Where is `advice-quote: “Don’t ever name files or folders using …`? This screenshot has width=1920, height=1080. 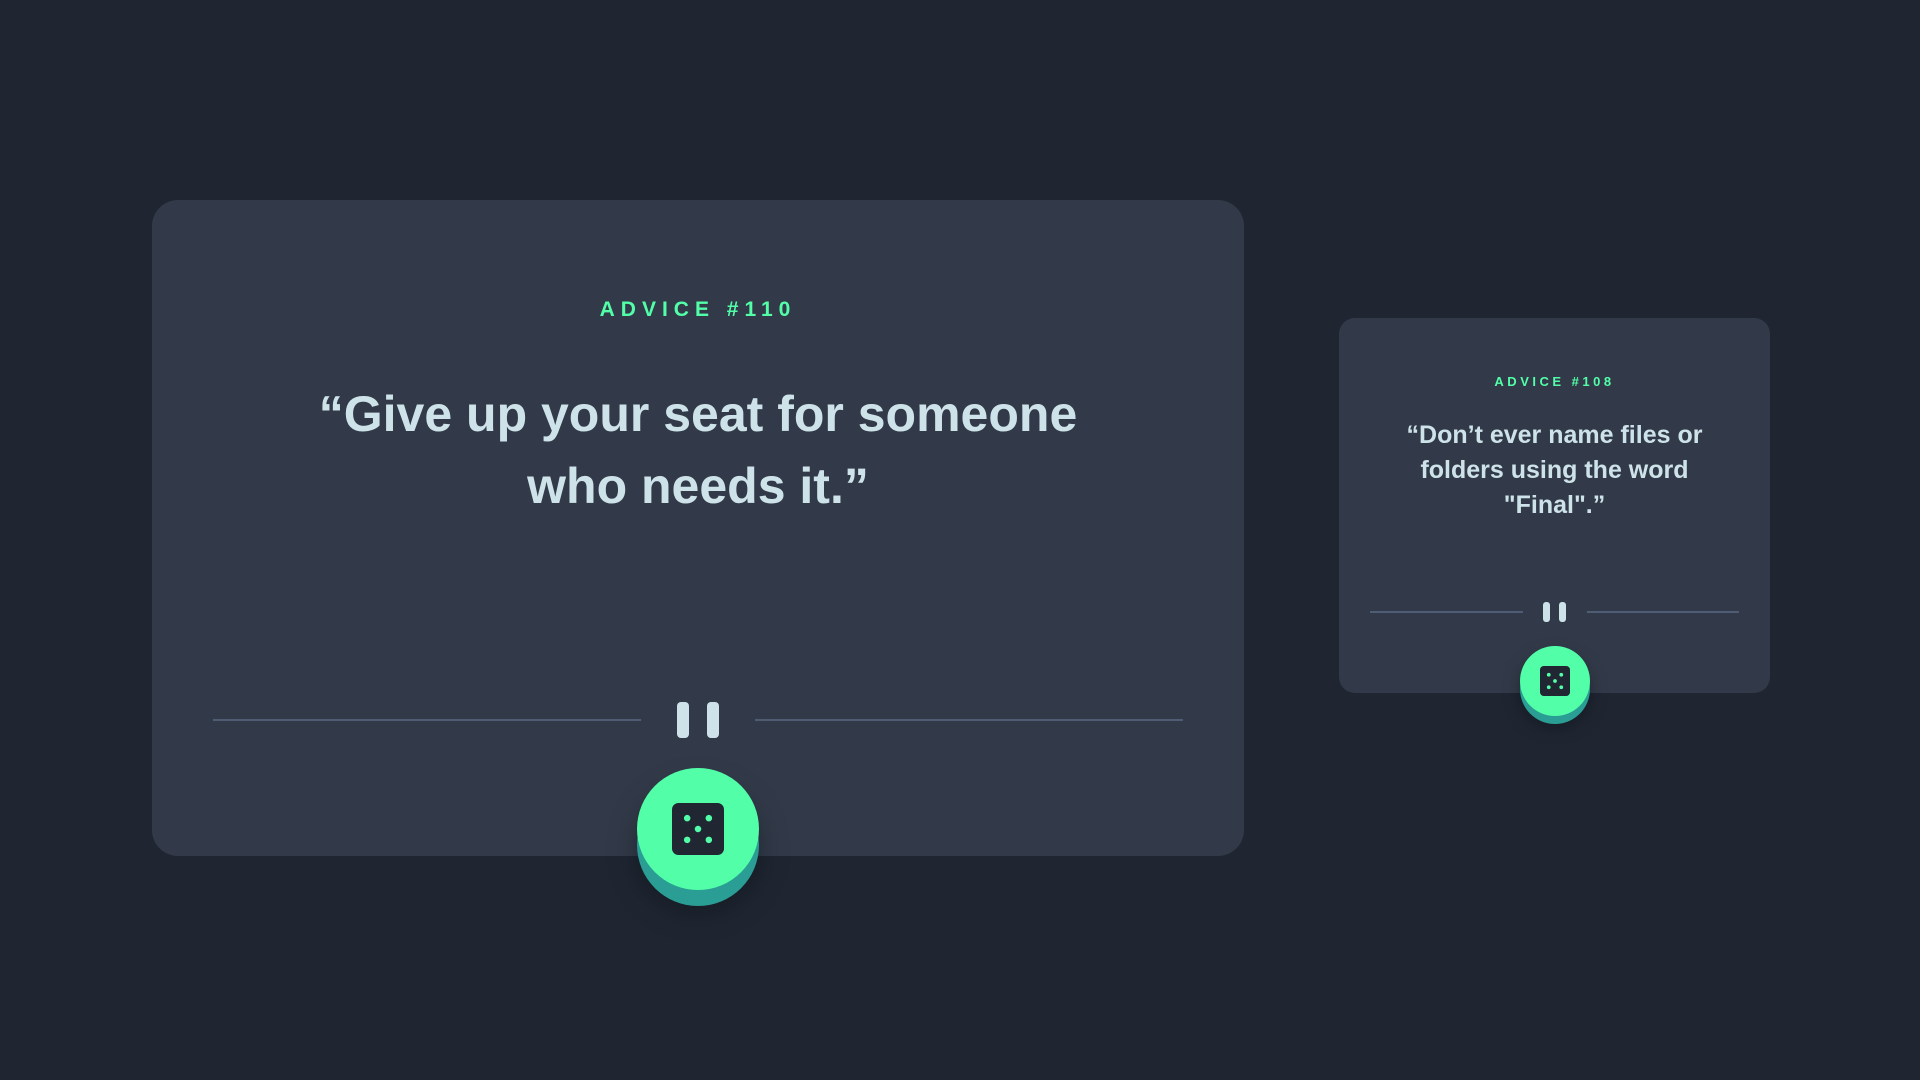
advice-quote: “Don’t ever name files or folders using … is located at coordinates (1554, 470).